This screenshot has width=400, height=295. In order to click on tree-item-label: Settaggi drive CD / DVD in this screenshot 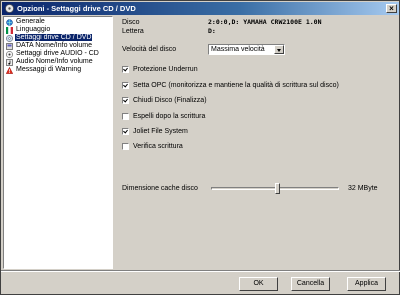, I will do `click(54, 37)`.